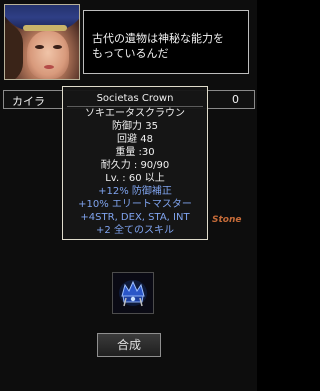 This screenshot has height=391, width=320. I want to click on hair-graphic, so click(14, 51).